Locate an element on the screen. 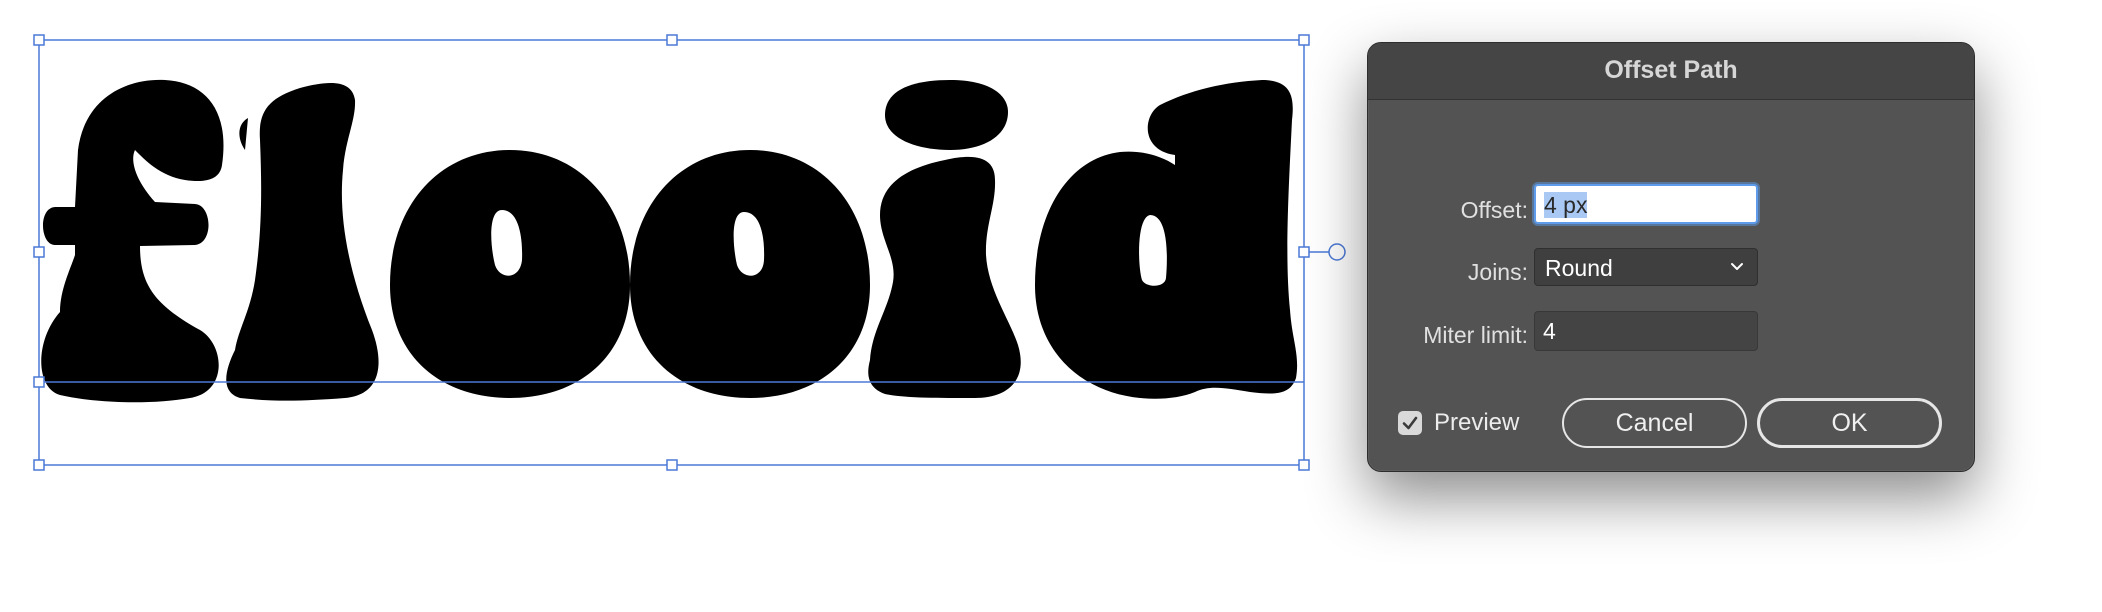 This screenshot has width=2102, height=612. joins-label: Joins: is located at coordinates (1497, 272).